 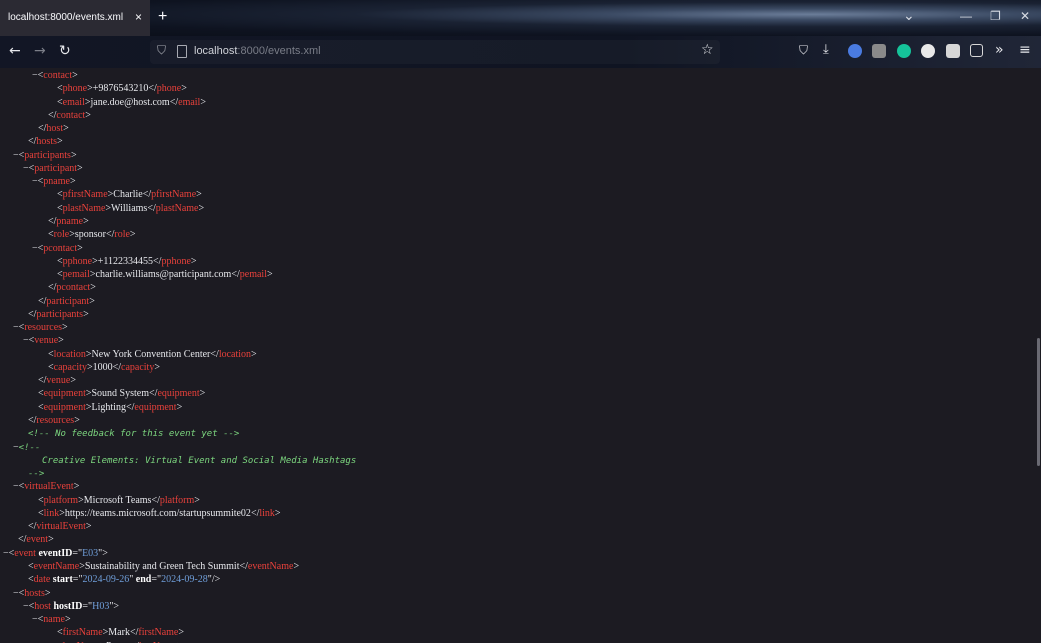 I want to click on xml-text: Sustainability and Green Tech Summit, so click(x=162, y=566).